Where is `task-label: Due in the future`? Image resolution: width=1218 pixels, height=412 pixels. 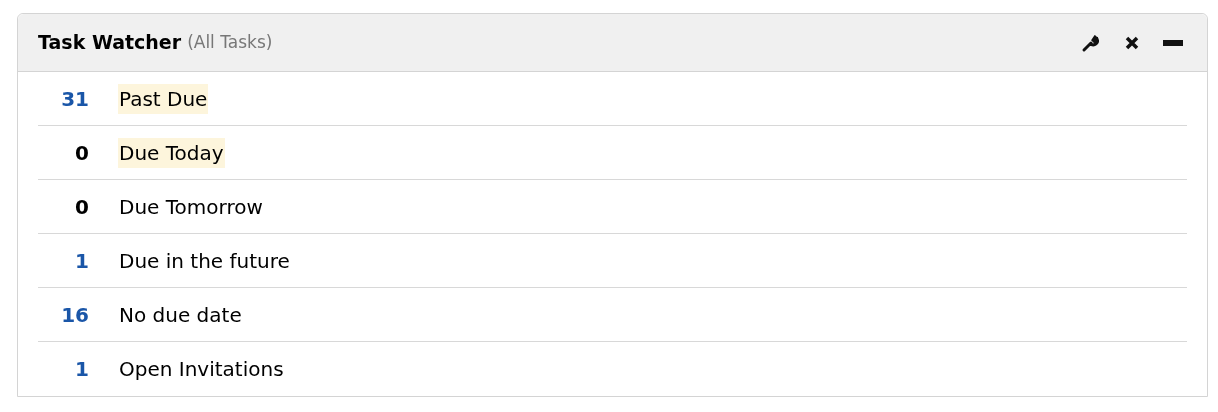 task-label: Due in the future is located at coordinates (204, 261).